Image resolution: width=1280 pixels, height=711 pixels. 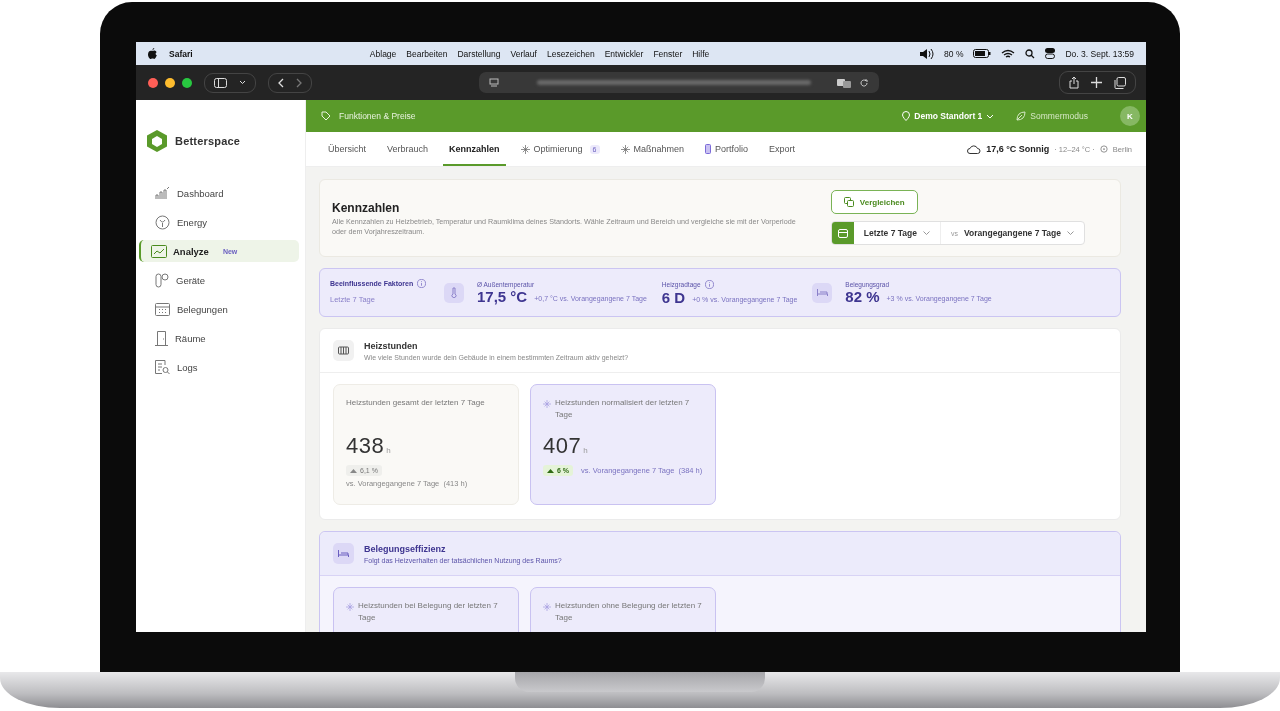 What do you see at coordinates (264, 53) in the screenshot?
I see `menu-app-name: Safari` at bounding box center [264, 53].